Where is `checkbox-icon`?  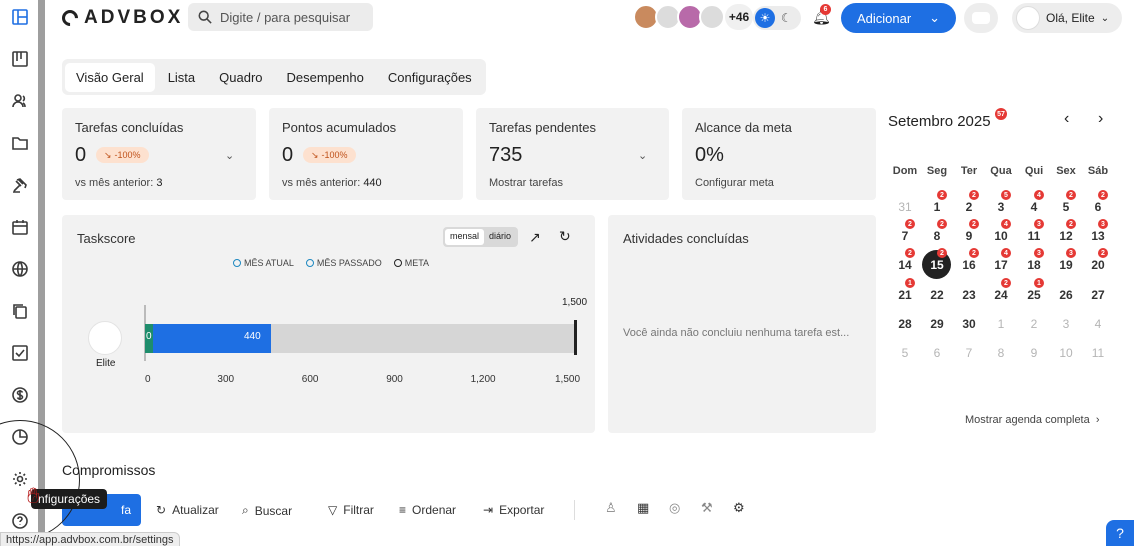
checkbox-icon is located at coordinates (20, 353).